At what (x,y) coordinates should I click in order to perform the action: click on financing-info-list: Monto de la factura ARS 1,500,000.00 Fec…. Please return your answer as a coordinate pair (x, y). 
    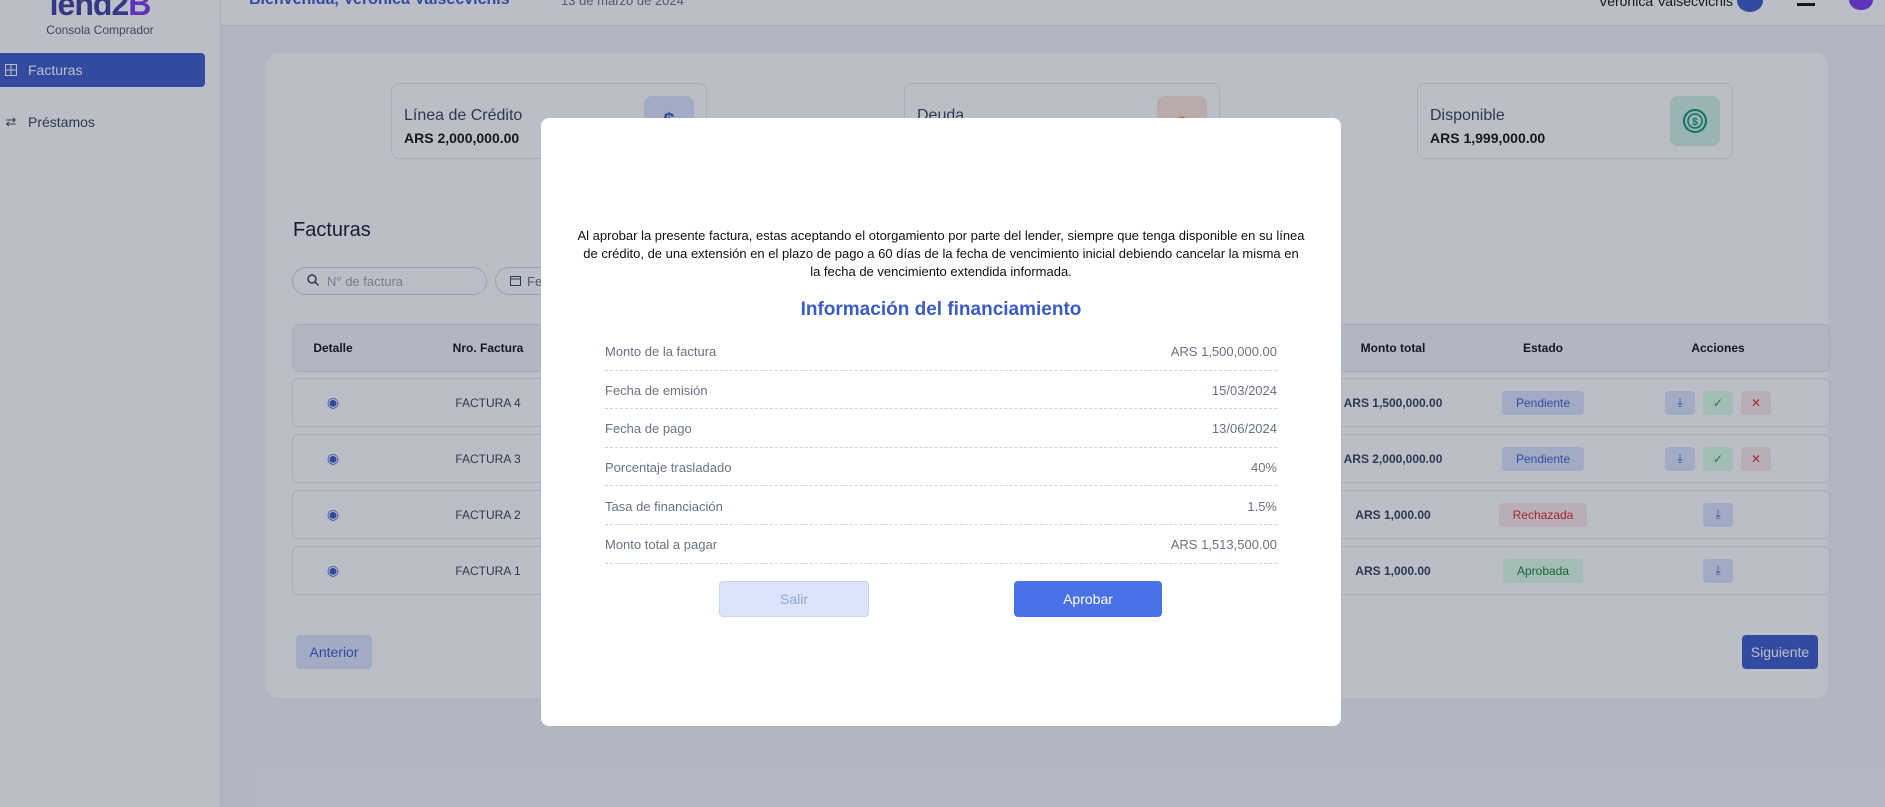
    Looking at the image, I should click on (941, 448).